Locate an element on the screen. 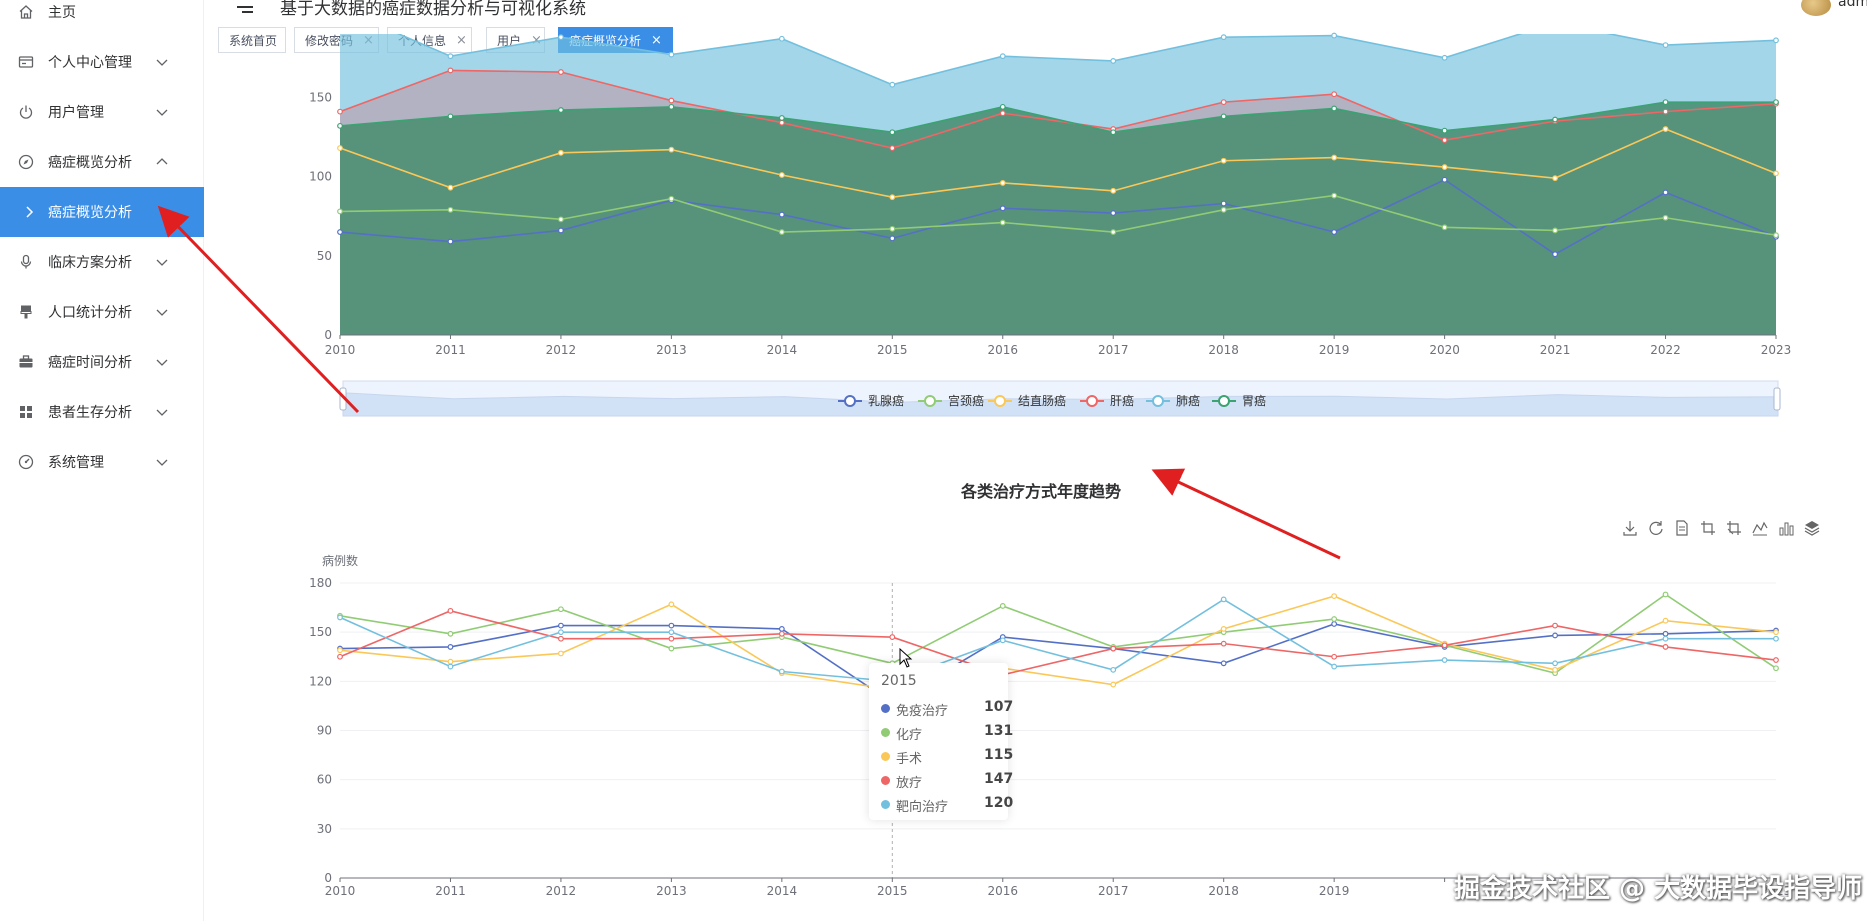  chart-title: 各类治疗方式年度趋势 is located at coordinates (1041, 491).